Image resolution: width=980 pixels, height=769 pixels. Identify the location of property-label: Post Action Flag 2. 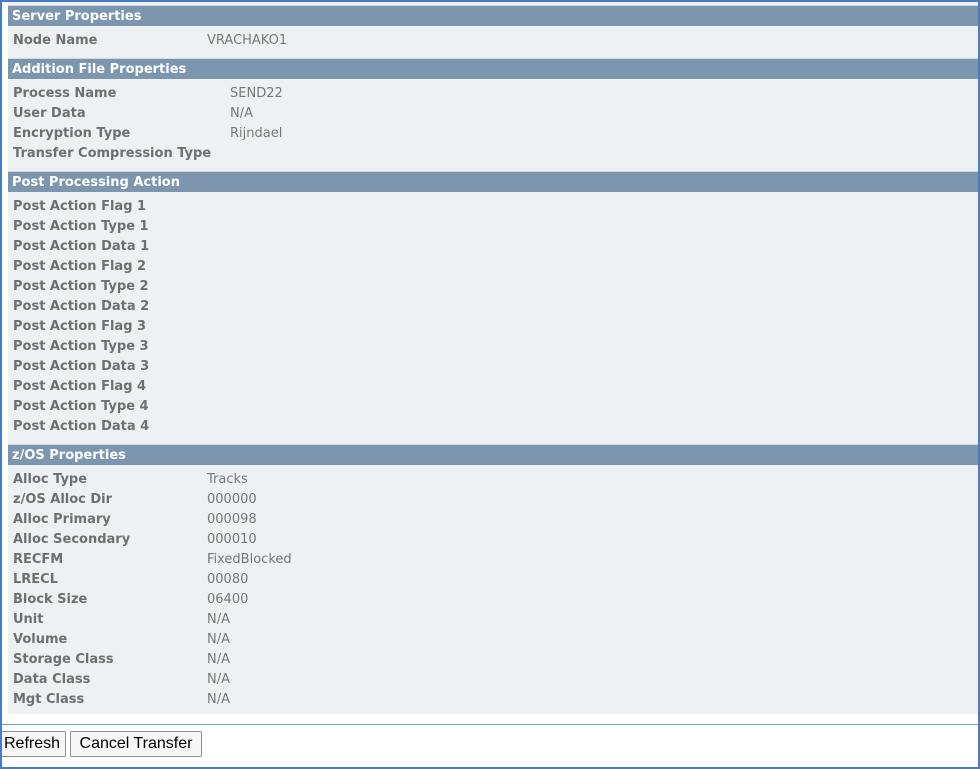
(80, 266).